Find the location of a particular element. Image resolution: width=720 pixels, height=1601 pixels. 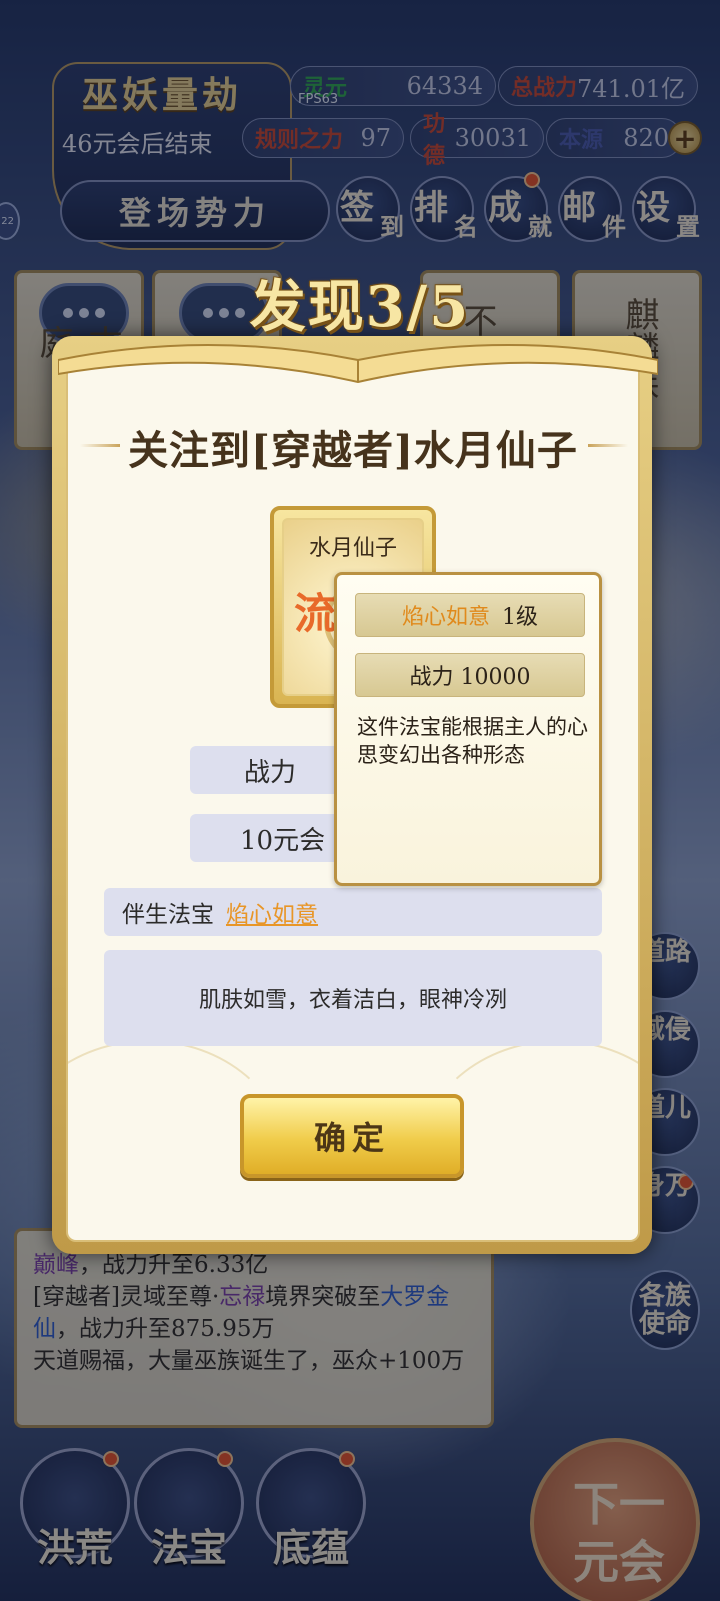

treasure-row: 伴生法宝 焰心如意 is located at coordinates (353, 912).